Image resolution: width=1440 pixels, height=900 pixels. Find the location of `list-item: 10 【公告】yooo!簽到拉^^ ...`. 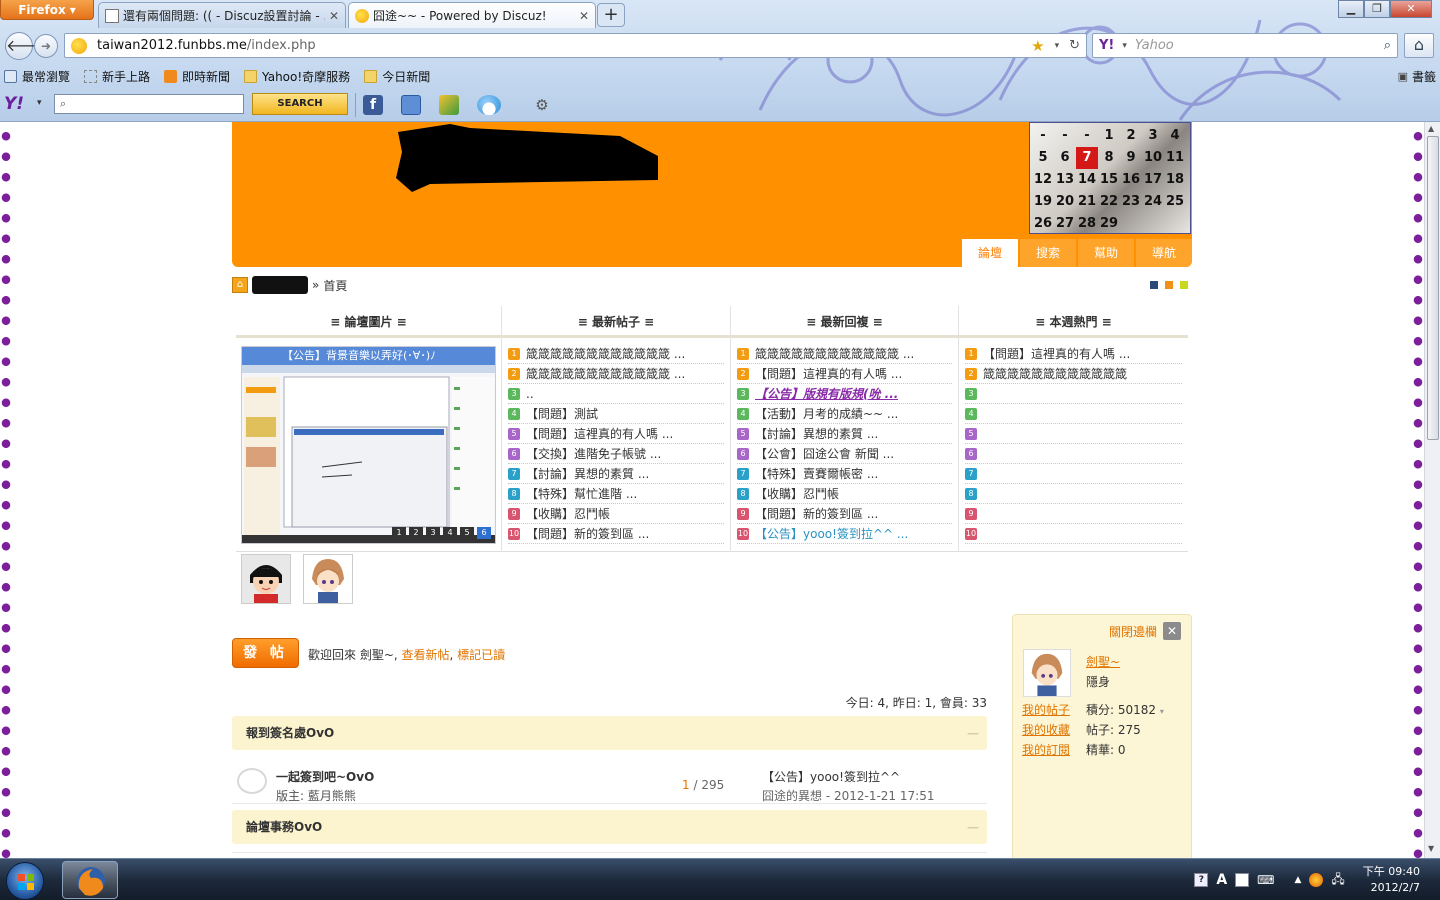

list-item: 10 【公告】yooo!簽到拉^^ ... is located at coordinates (844, 534).